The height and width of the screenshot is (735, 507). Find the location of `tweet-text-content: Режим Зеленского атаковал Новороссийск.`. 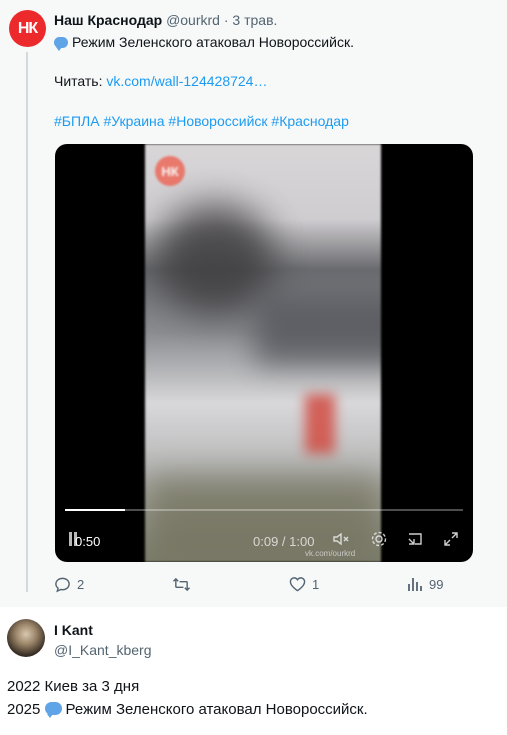

tweet-text-content: Режим Зеленского атаковал Новороссийск. is located at coordinates (213, 42).